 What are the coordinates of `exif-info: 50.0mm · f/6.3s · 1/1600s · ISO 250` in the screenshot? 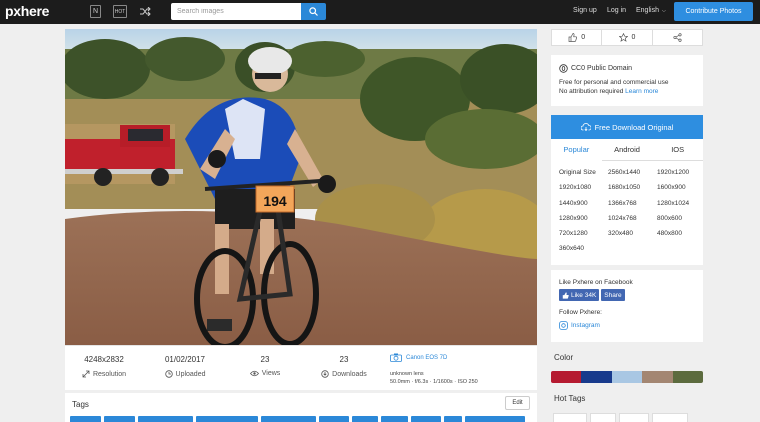 It's located at (434, 382).